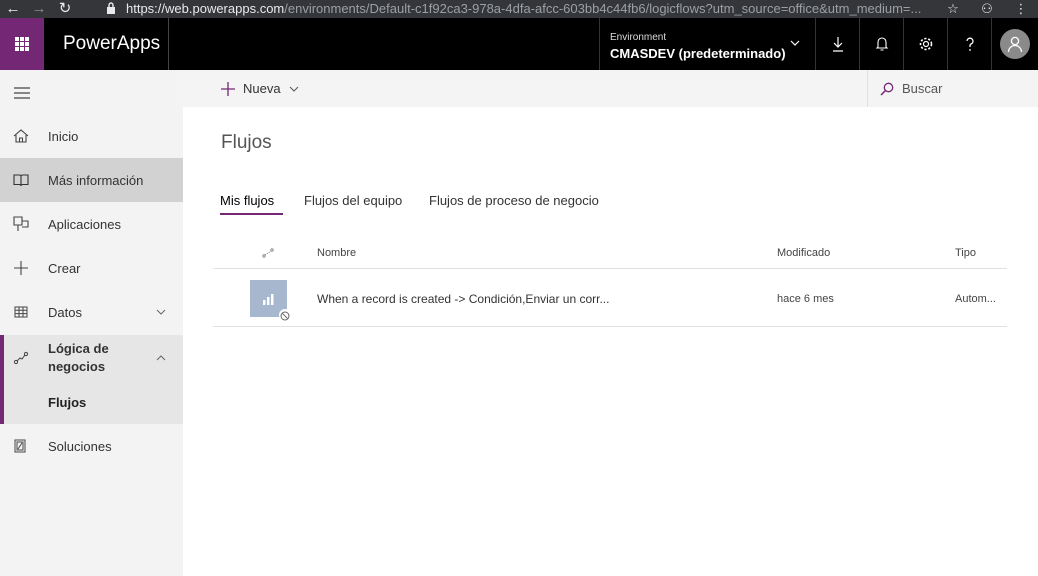 The height and width of the screenshot is (576, 1038). I want to click on flow-type-column-icon, so click(268, 253).